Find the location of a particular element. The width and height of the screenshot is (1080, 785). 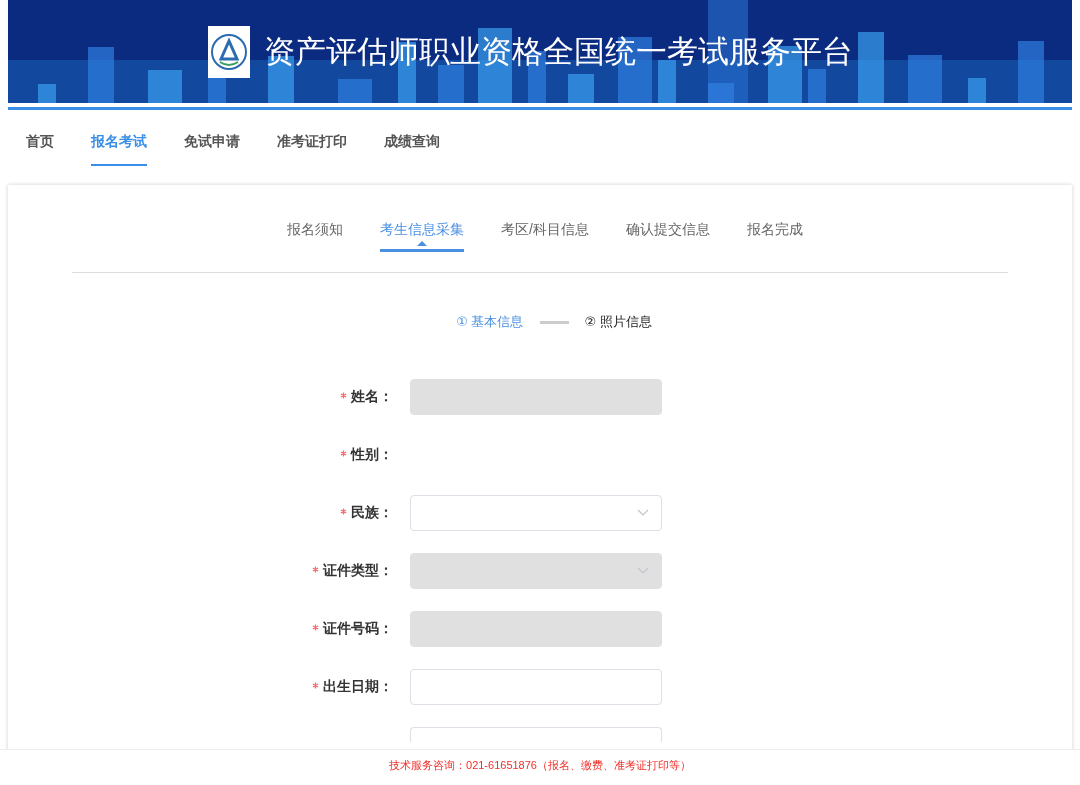

field-label: 证件号码： is located at coordinates (358, 628).